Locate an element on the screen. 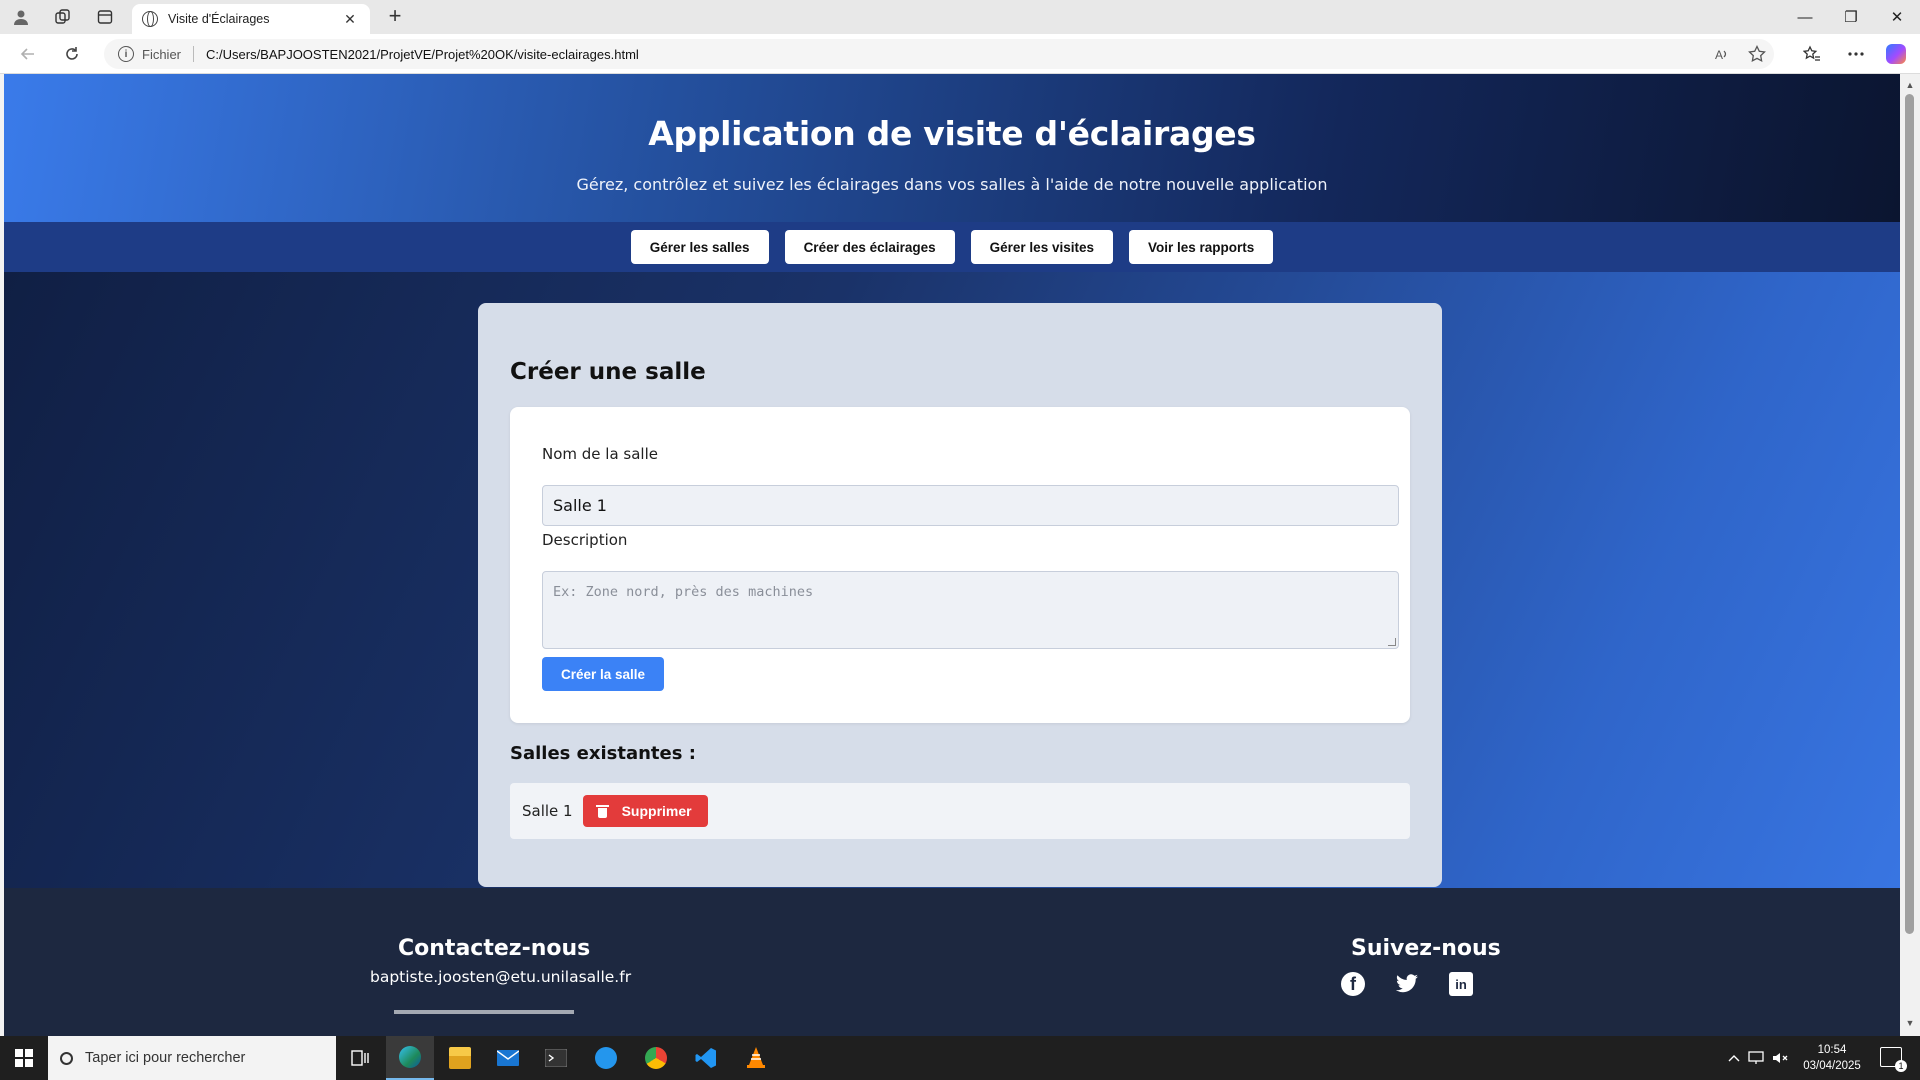 Image resolution: width=1920 pixels, height=1080 pixels. security-label: Fichier is located at coordinates (162, 54).